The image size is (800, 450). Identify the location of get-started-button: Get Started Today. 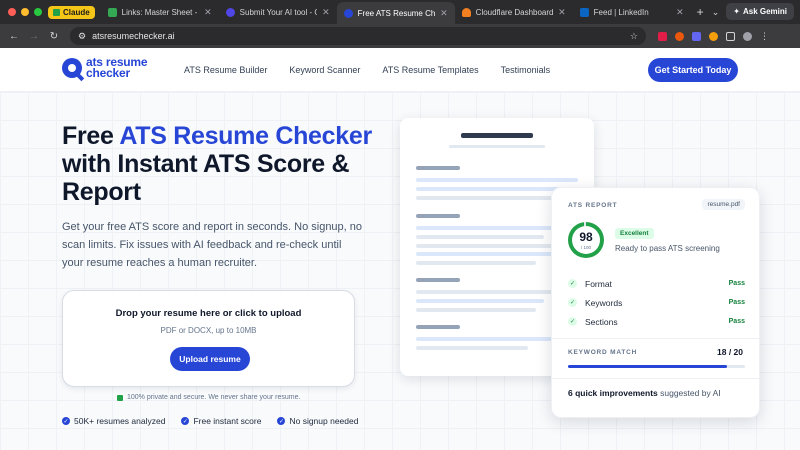
(693, 70).